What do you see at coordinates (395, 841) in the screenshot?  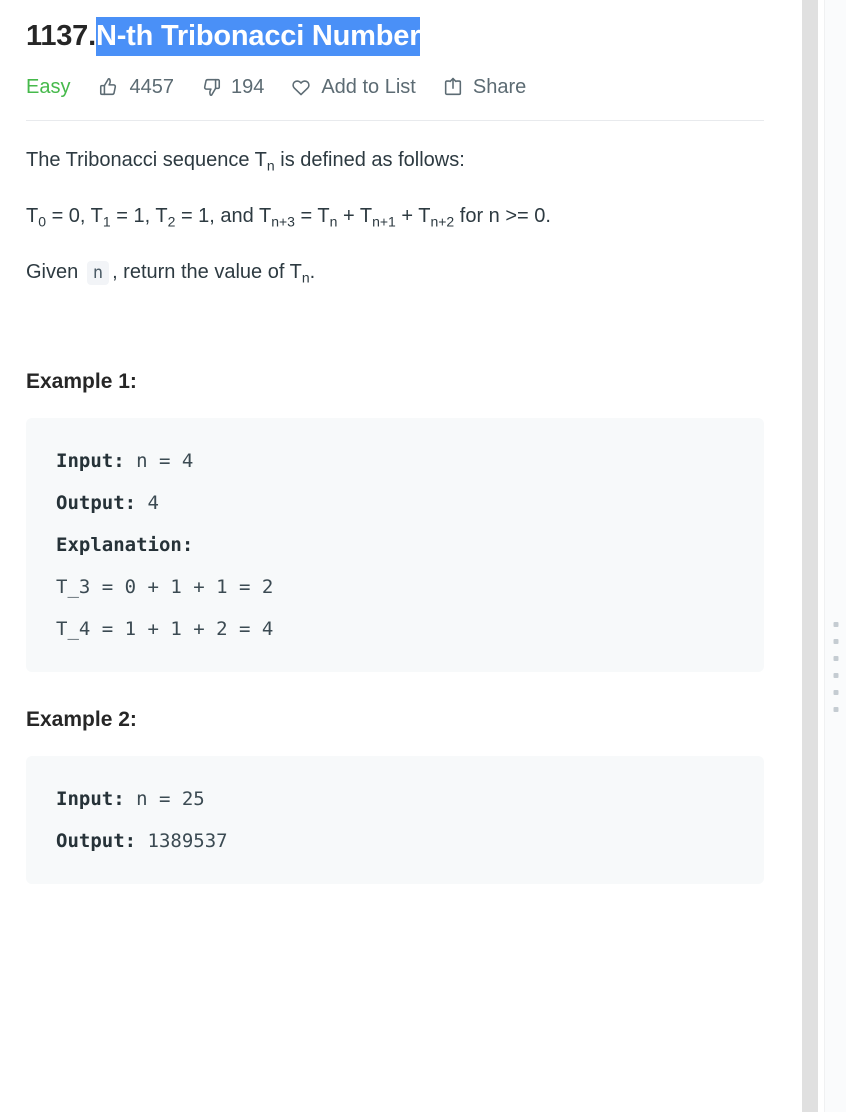 I see `example-2-output-line: Output: 1389537` at bounding box center [395, 841].